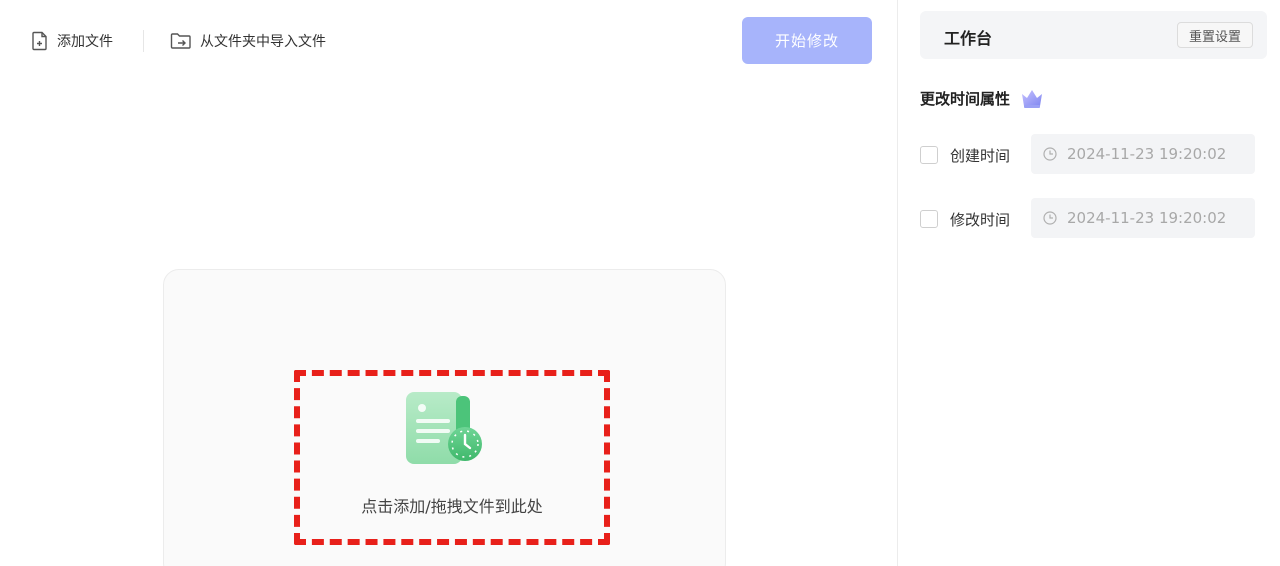 The height and width of the screenshot is (566, 1280). I want to click on create-time-checkbox, so click(929, 155).